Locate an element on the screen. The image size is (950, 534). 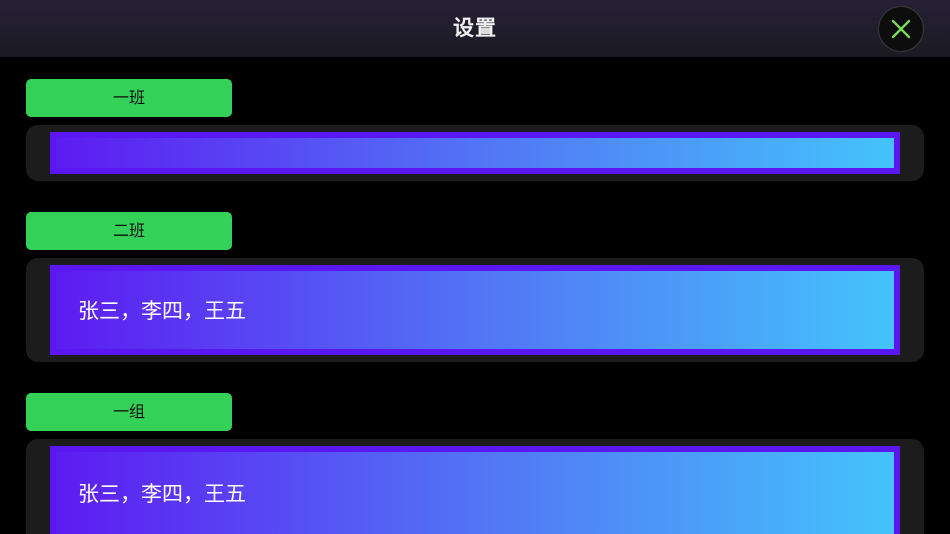
header-bar: 设置 is located at coordinates (475, 28).